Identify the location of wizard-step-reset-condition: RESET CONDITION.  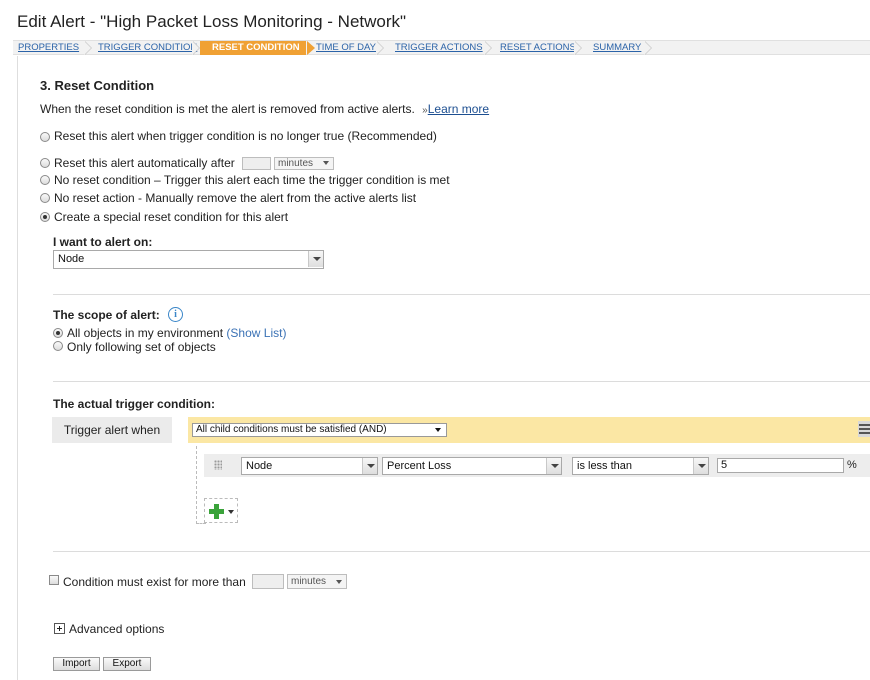
(253, 48).